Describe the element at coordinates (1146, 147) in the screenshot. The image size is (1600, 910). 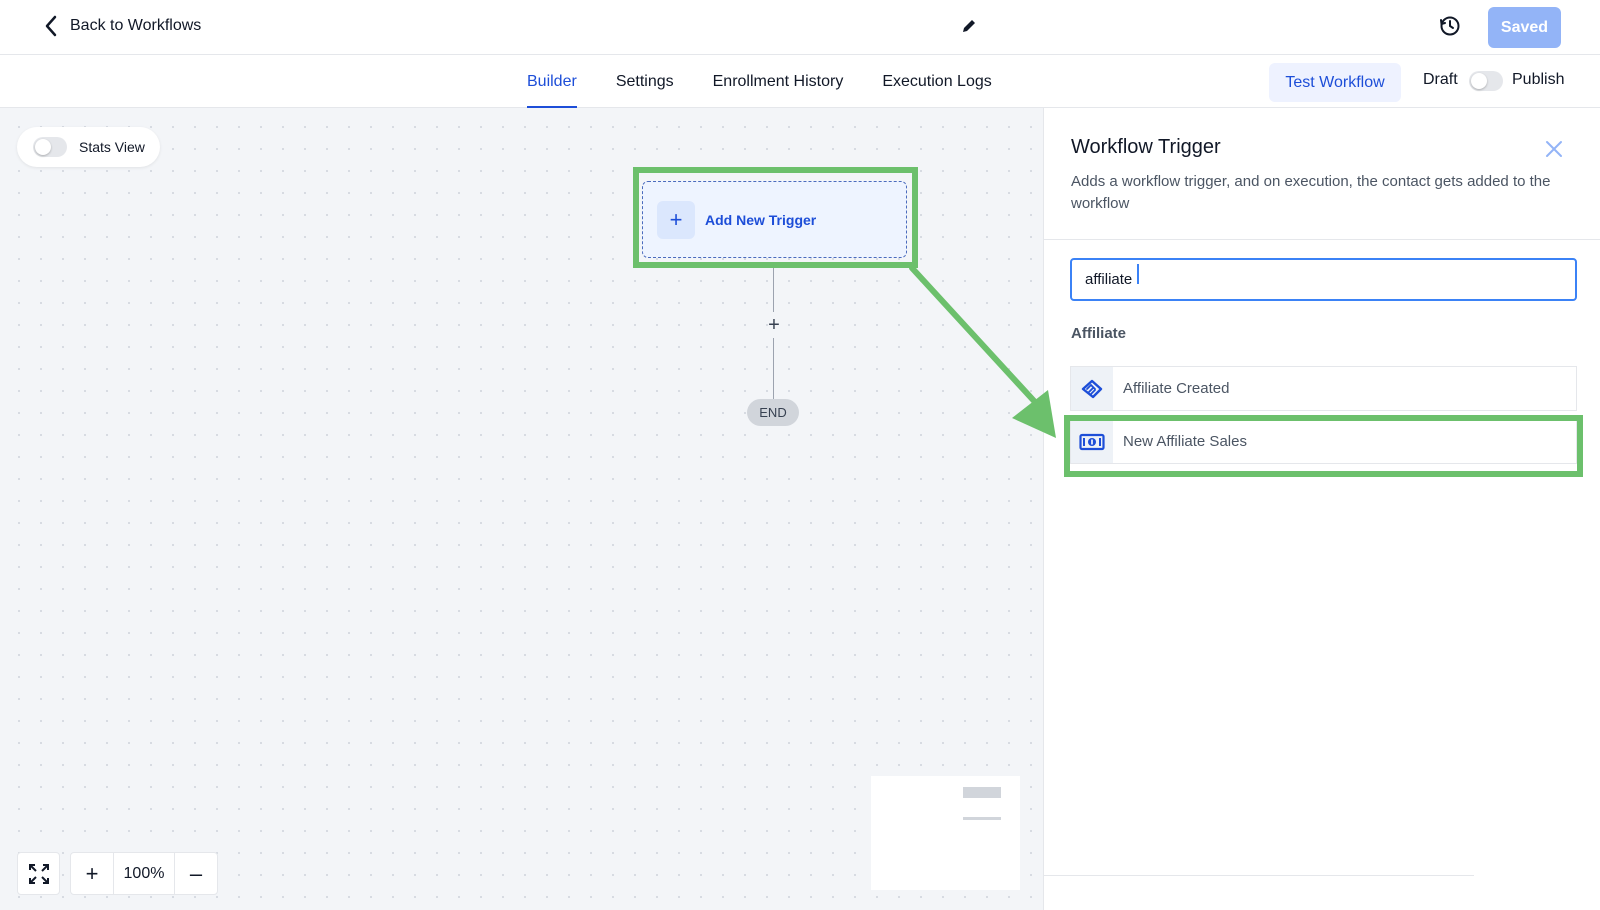
I see `panel-title: Workflow Trigger` at that location.